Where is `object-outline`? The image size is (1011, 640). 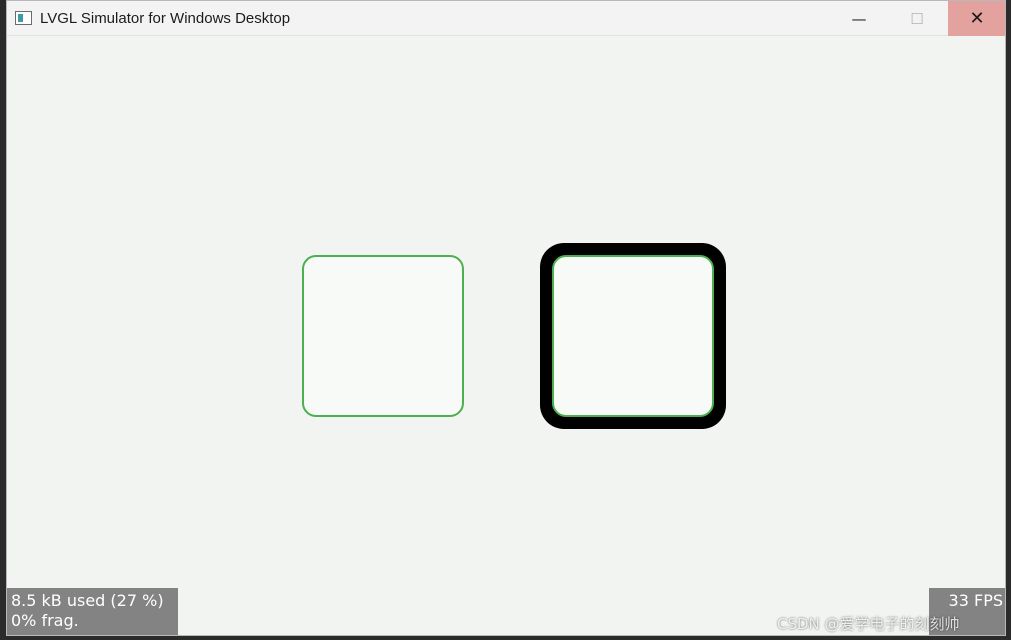 object-outline is located at coordinates (633, 336).